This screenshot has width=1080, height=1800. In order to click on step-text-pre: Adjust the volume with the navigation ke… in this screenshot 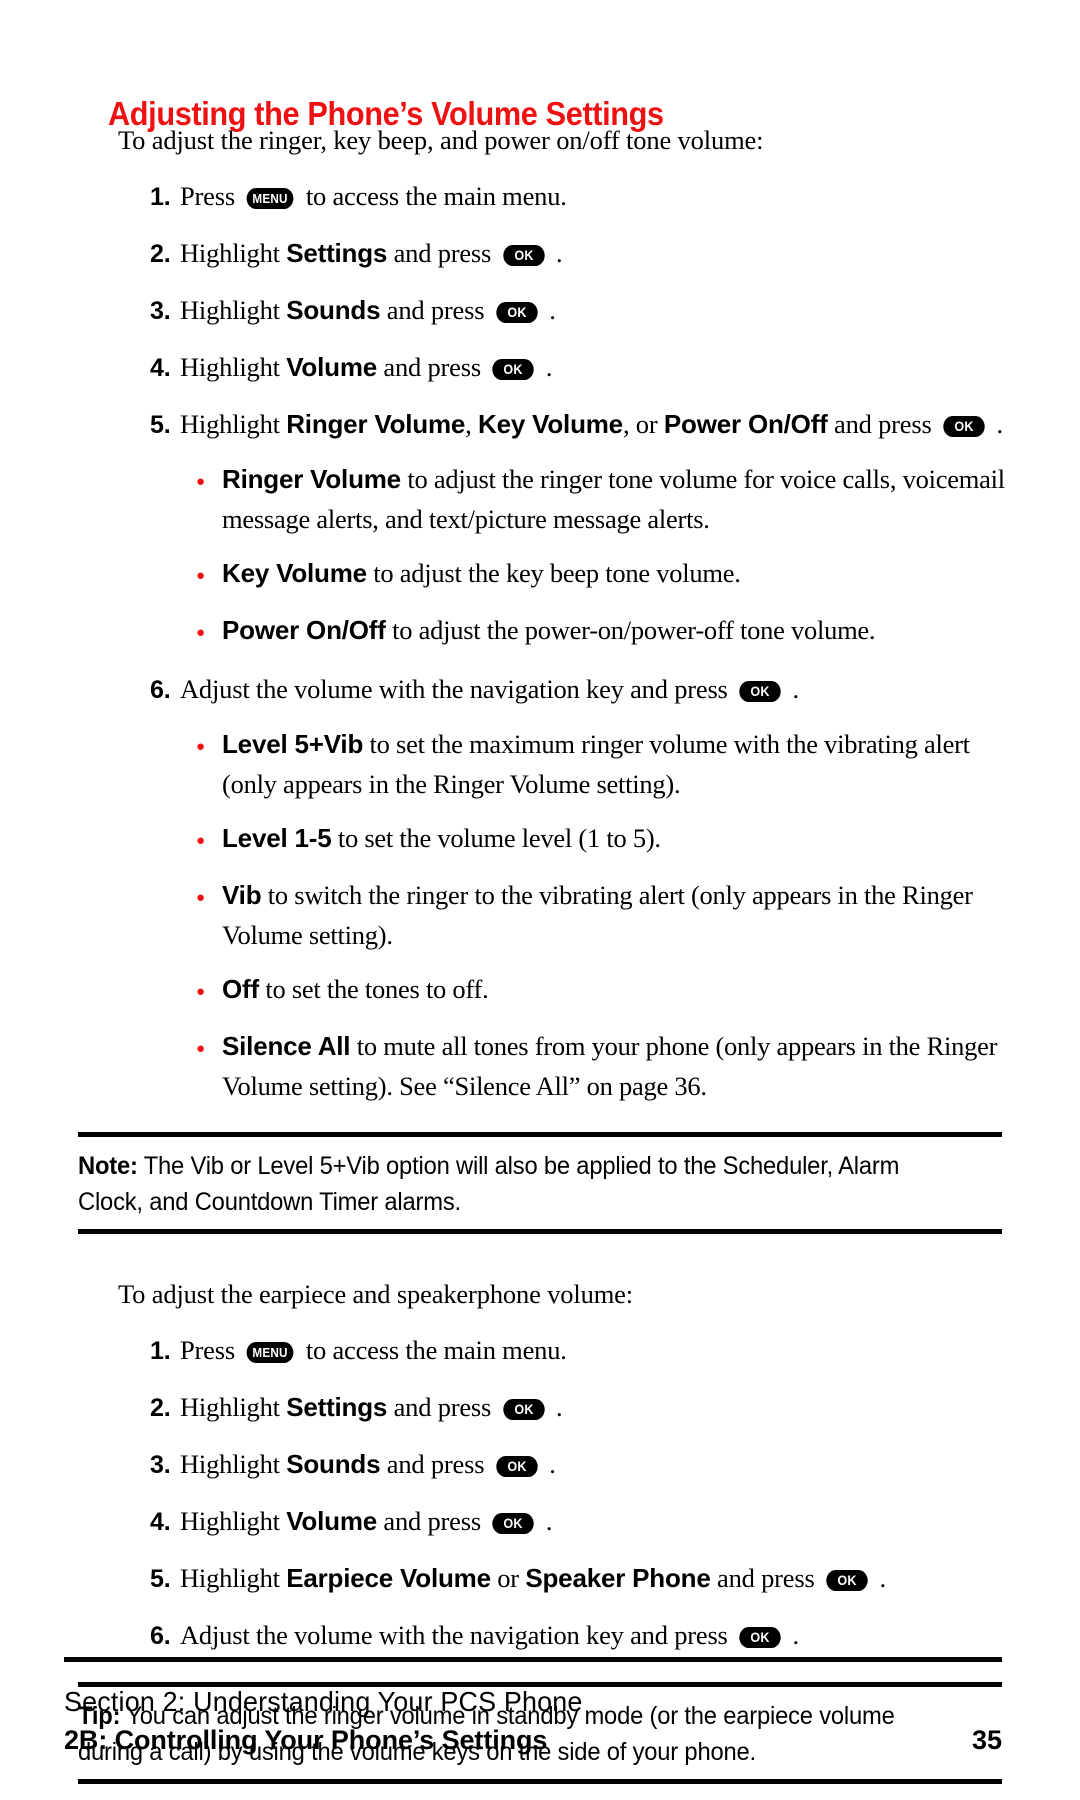, I will do `click(457, 1635)`.